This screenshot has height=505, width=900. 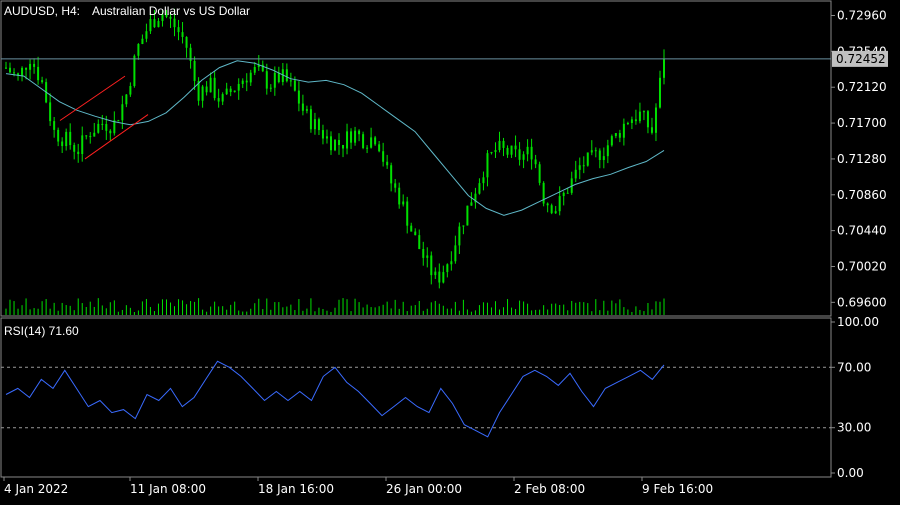 What do you see at coordinates (858, 322) in the screenshot?
I see `rsi-axis-label: 100.00` at bounding box center [858, 322].